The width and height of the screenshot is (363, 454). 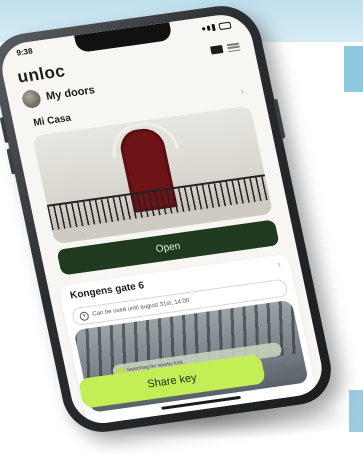 What do you see at coordinates (52, 120) in the screenshot?
I see `door-name: Mi Casa` at bounding box center [52, 120].